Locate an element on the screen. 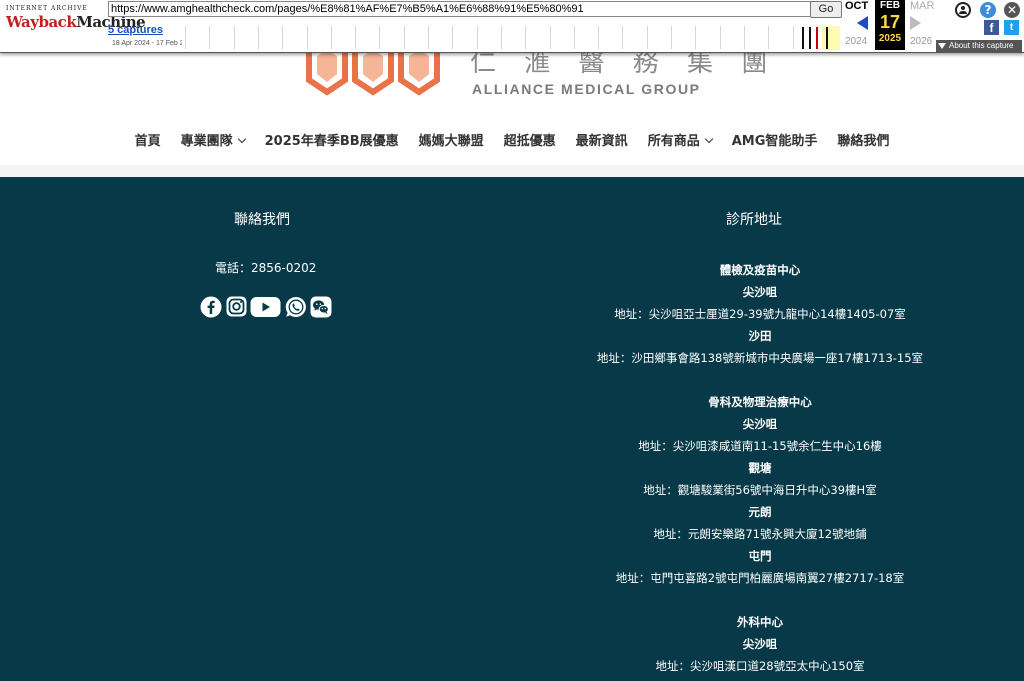  close-icon: ✕ is located at coordinates (1012, 10).